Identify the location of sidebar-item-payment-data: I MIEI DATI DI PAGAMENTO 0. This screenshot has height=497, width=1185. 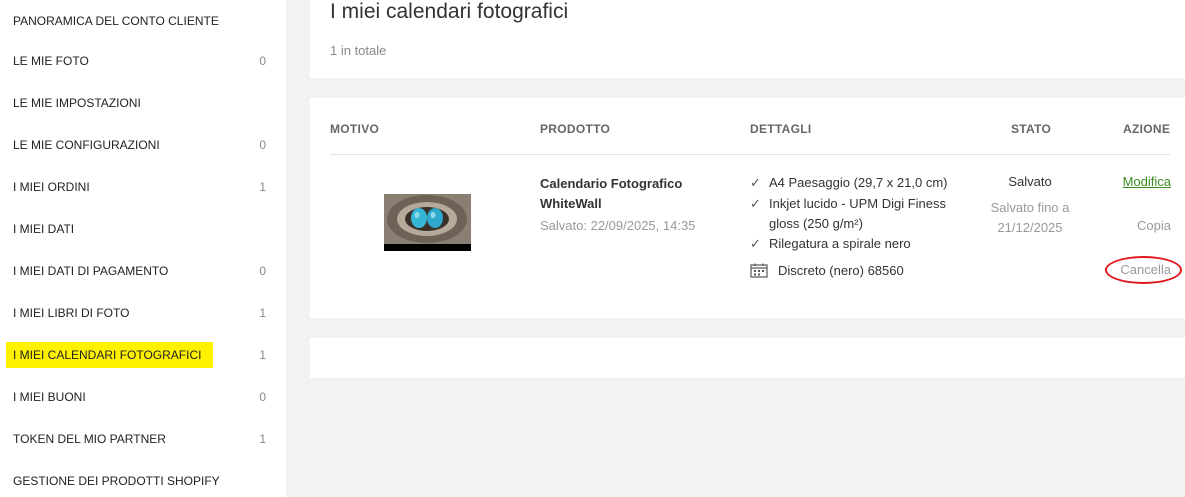
(143, 271).